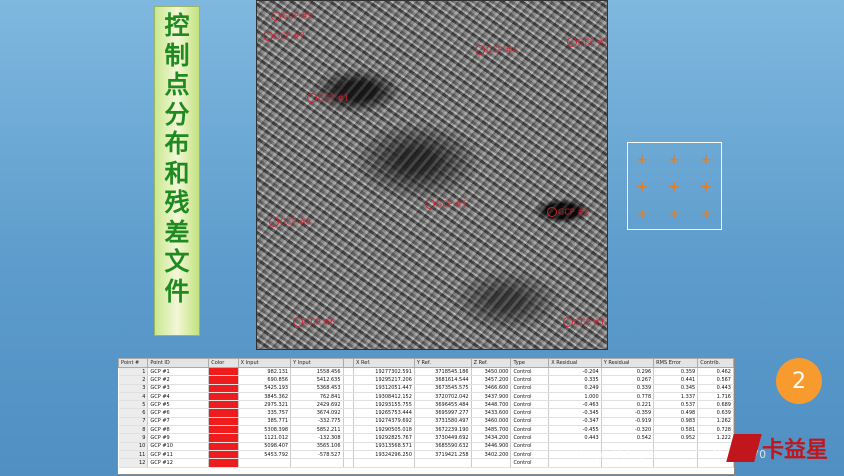 The image size is (844, 476). Describe the element at coordinates (133, 446) in the screenshot. I see `table-cell: 10` at that location.